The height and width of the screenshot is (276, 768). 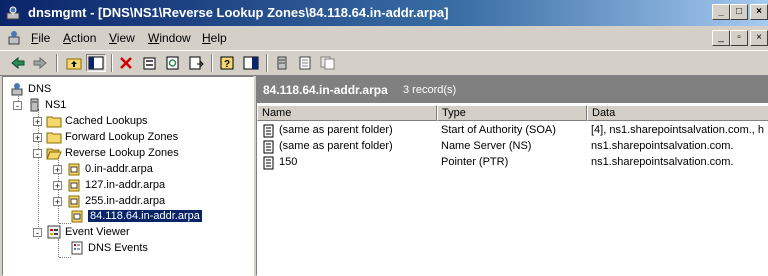 I want to click on close-button: ×, so click(x=759, y=12).